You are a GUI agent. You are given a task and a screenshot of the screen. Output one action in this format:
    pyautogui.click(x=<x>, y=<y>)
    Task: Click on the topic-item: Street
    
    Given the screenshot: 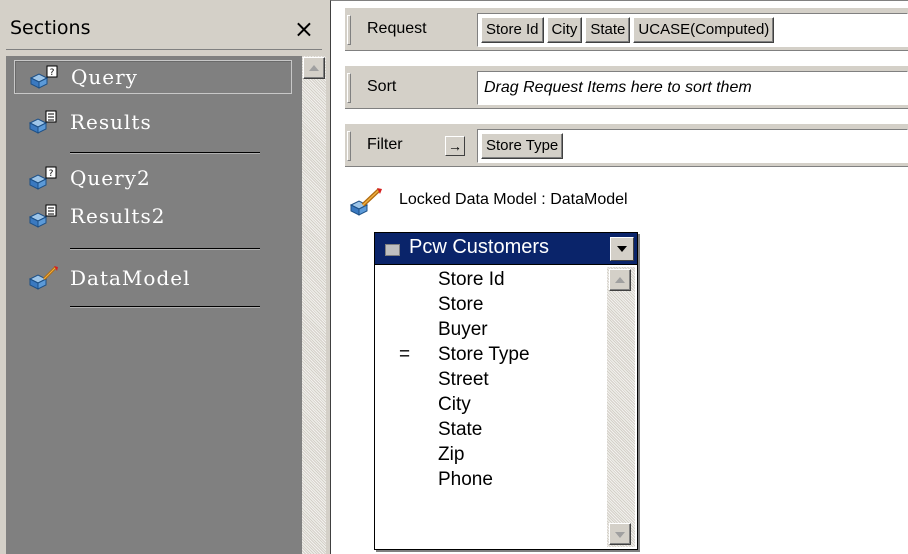 What is the action you would take?
    pyautogui.click(x=491, y=379)
    